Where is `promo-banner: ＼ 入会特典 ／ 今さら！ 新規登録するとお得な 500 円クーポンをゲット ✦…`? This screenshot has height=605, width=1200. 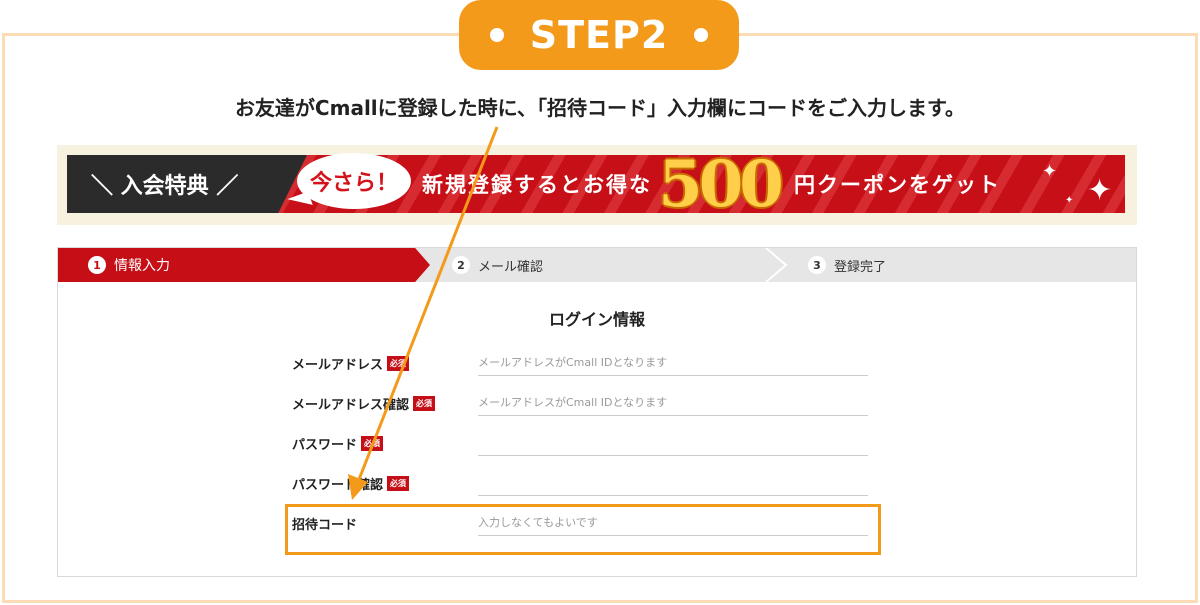
promo-banner: ＼ 入会特典 ／ 今さら！ 新規登録するとお得な 500 円クーポンをゲット ✦… is located at coordinates (597, 185).